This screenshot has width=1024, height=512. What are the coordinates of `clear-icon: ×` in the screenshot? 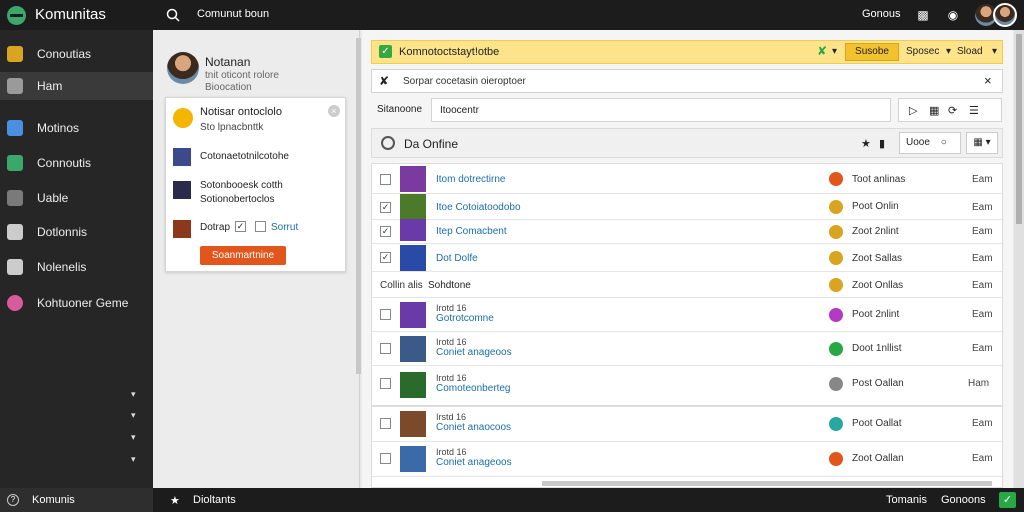 It's located at (988, 80).